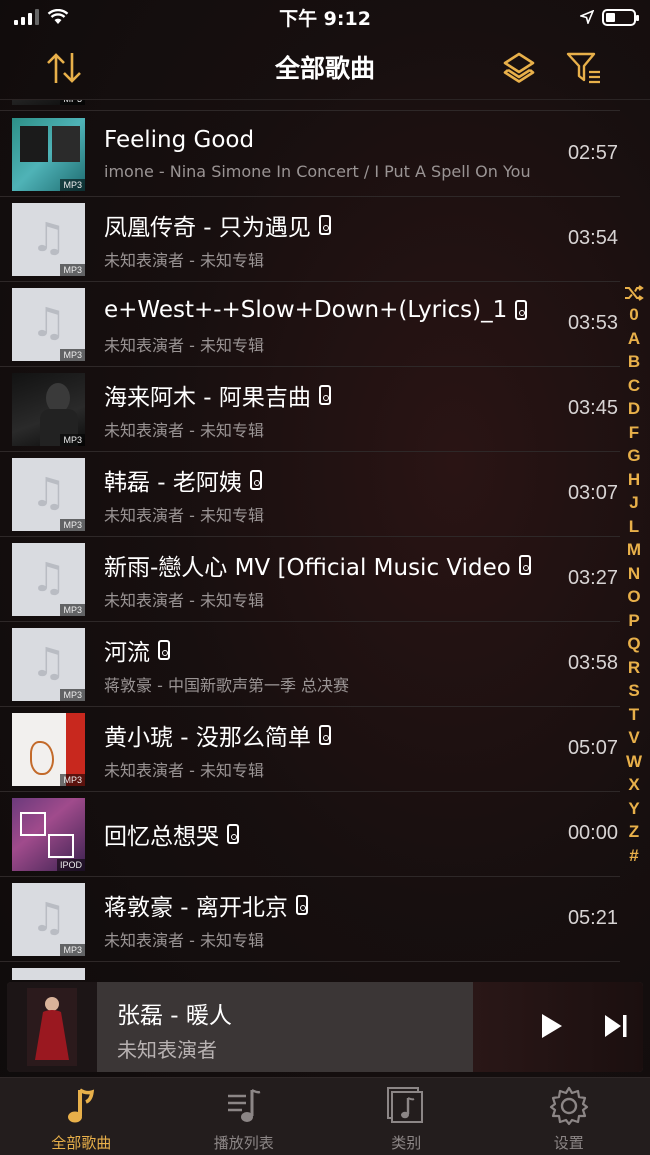  I want to click on album-art-purple: IPOD, so click(48, 834).